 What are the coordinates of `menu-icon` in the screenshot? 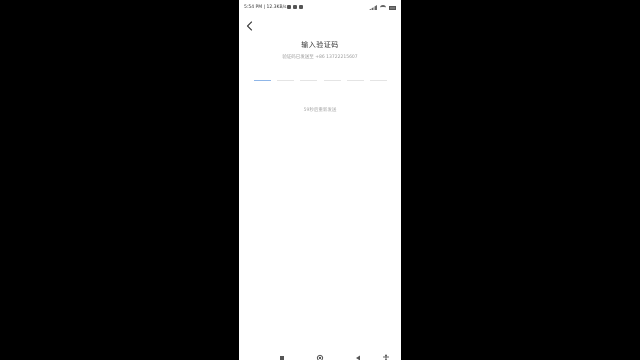 It's located at (282, 358).